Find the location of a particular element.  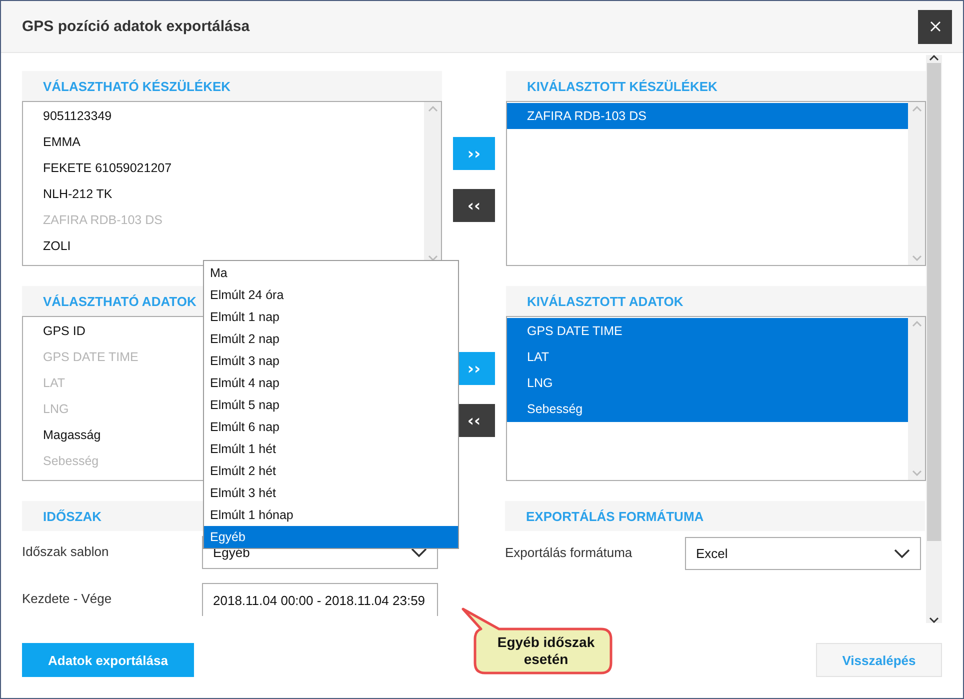

section-title: VÁLASZTHATÓ ADATOK is located at coordinates (119, 301).